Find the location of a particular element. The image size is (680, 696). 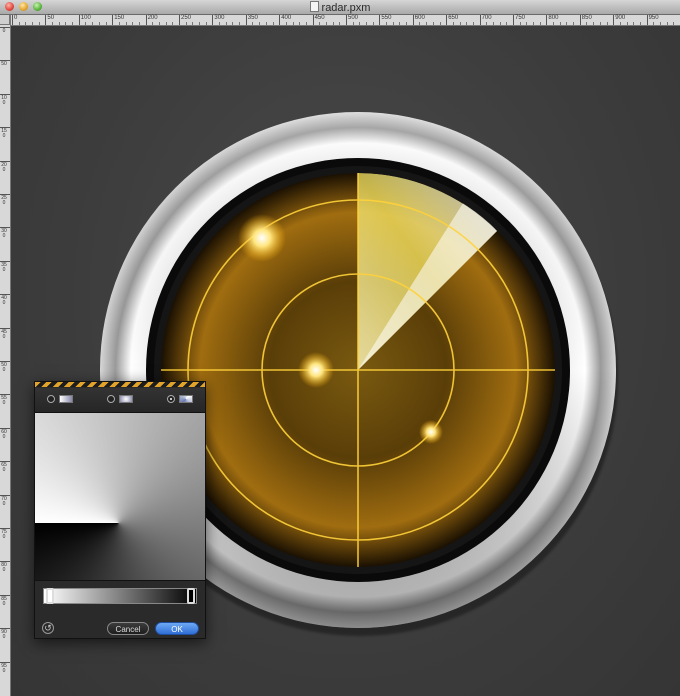

ruler-label: 200 is located at coordinates (4, 167).